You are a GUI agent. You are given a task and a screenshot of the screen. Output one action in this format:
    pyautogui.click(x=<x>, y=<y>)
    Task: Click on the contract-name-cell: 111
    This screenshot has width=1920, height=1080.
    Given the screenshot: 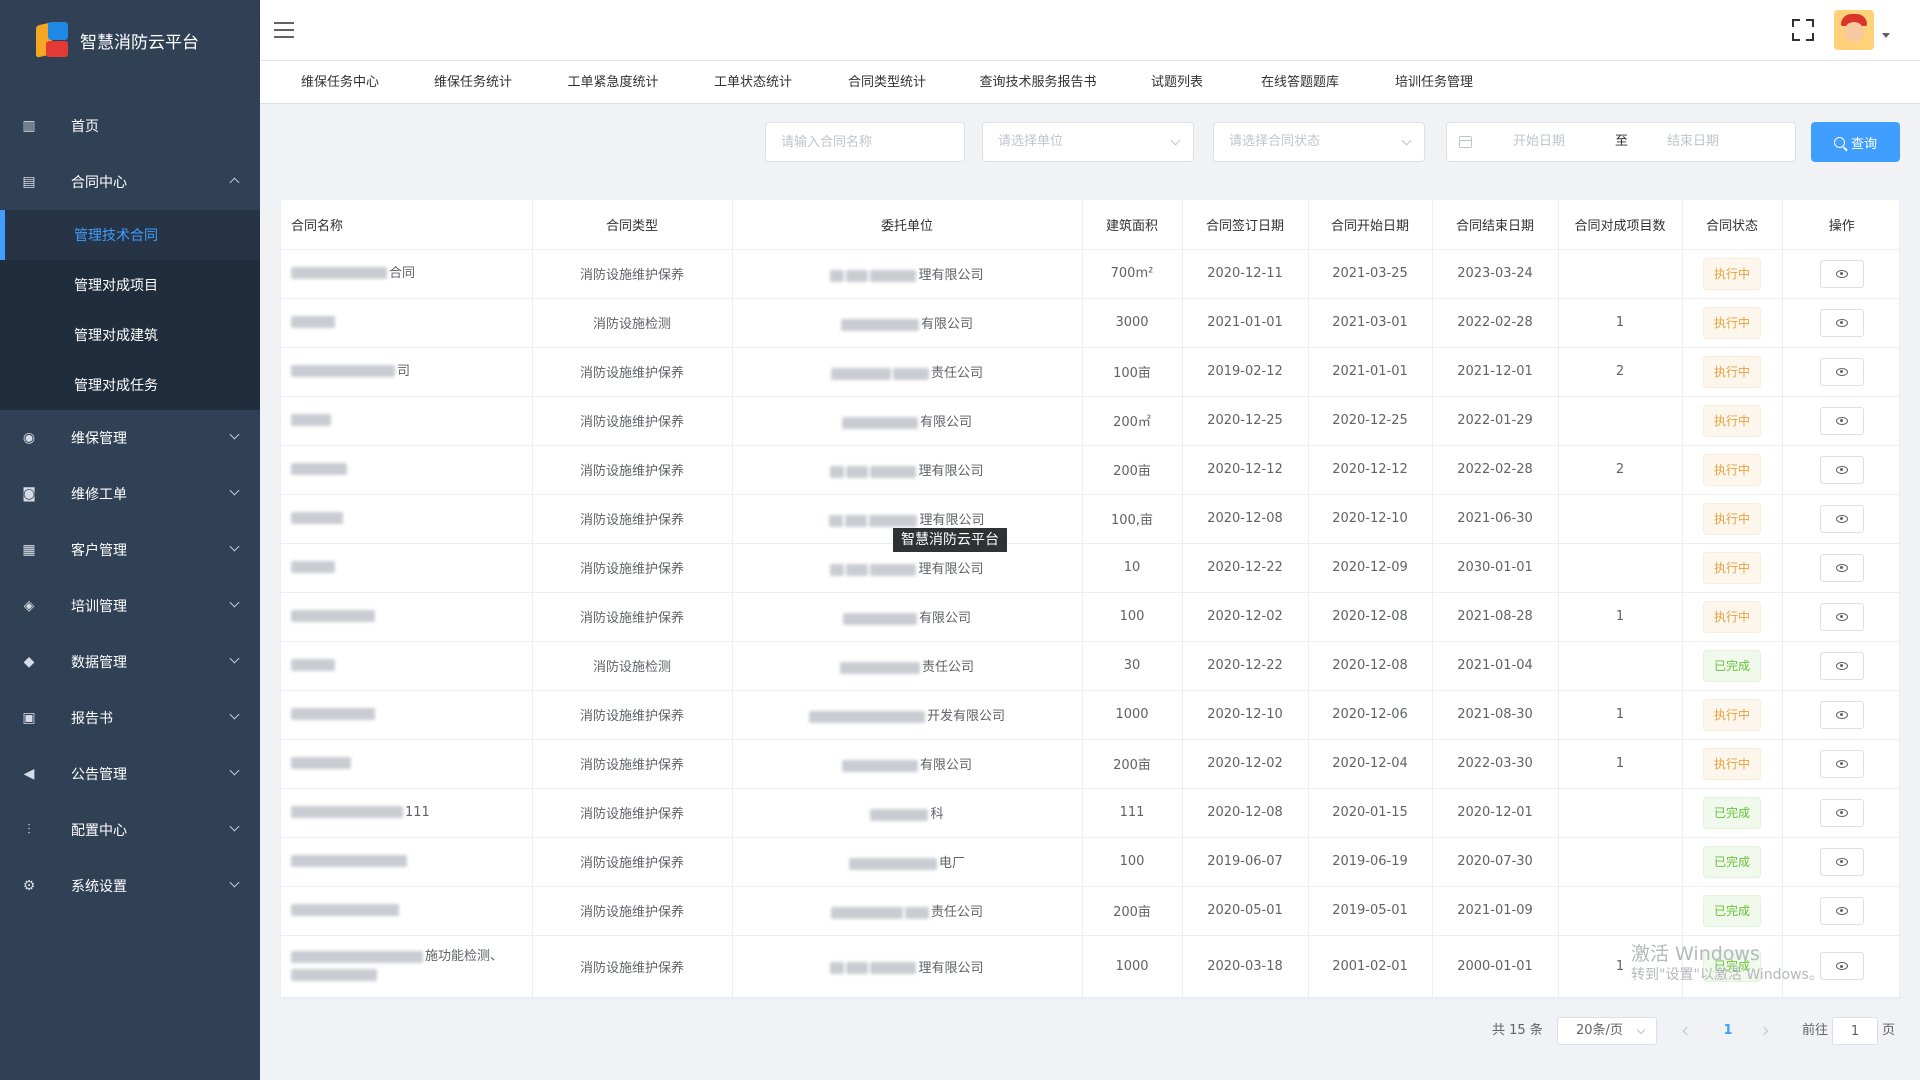 What is the action you would take?
    pyautogui.click(x=407, y=813)
    